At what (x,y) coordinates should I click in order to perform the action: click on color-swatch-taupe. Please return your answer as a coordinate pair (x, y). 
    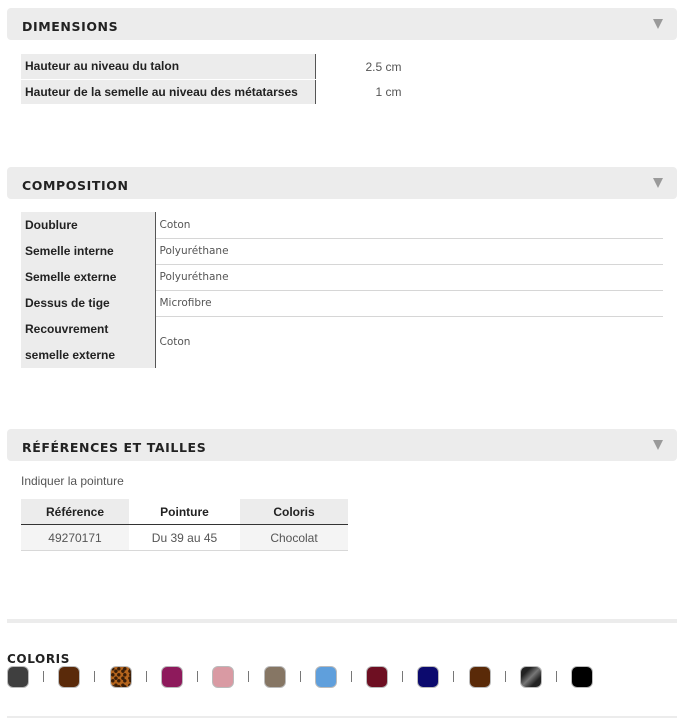
    Looking at the image, I should click on (275, 677).